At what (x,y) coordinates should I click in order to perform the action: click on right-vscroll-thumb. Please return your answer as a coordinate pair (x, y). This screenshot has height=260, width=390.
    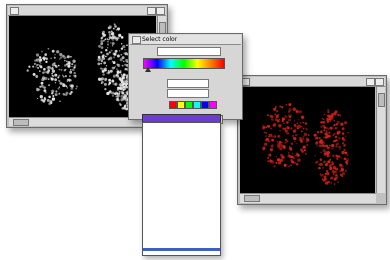
    Looking at the image, I should click on (381, 100).